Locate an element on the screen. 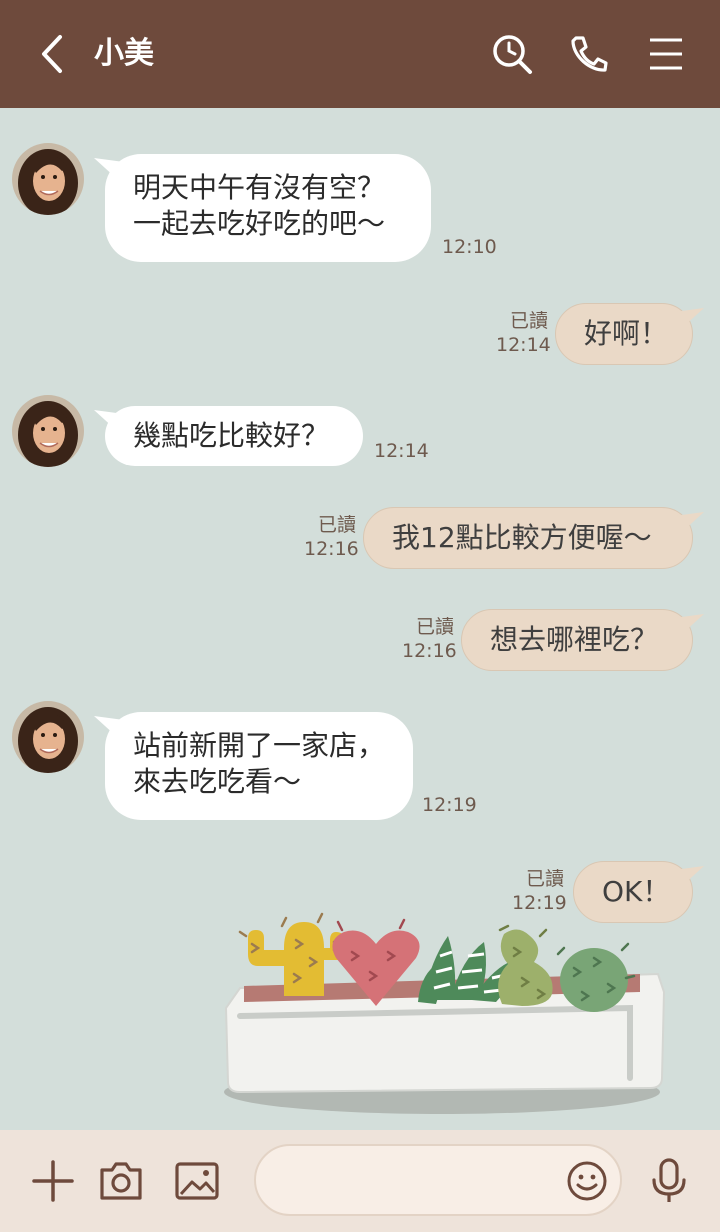 Image resolution: width=720 pixels, height=1232 pixels. message-bubble-incoming: 站前新開了一家店， 來去吃吃看〜 is located at coordinates (259, 766).